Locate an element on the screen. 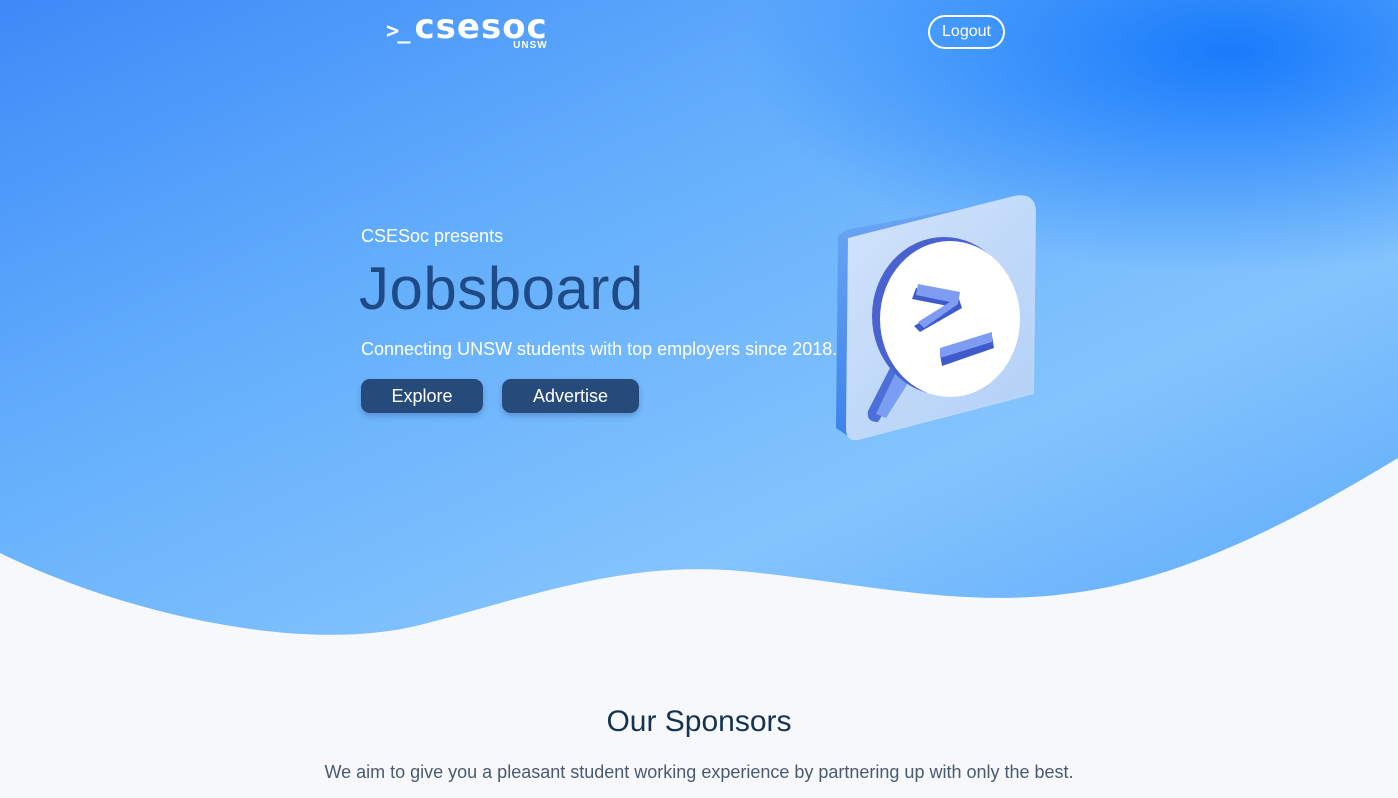  magnifier-terminal-icon is located at coordinates (936, 318).